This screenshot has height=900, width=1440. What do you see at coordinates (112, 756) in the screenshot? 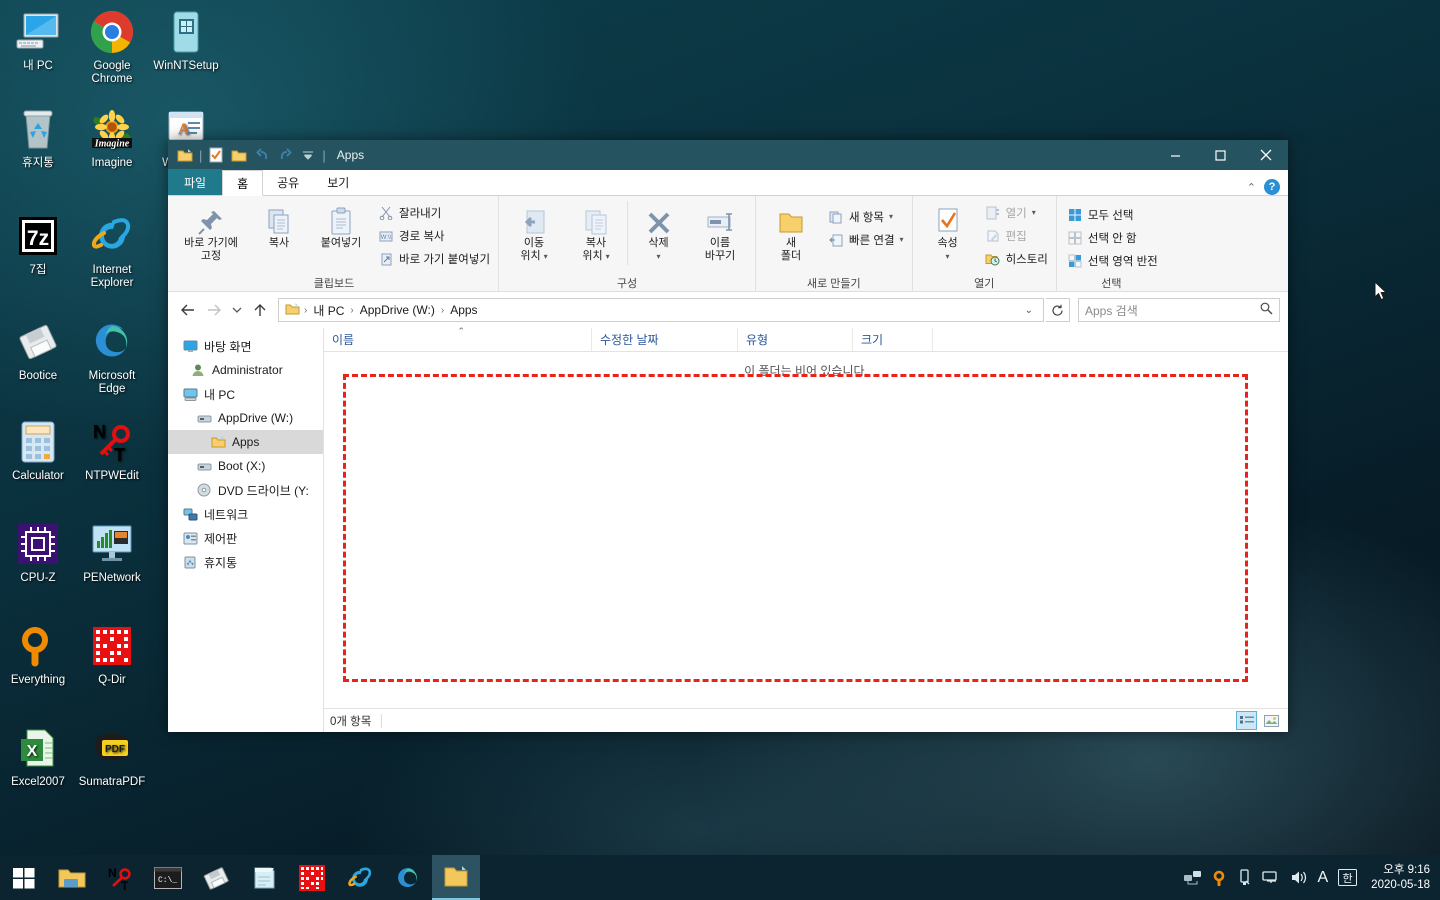
I see `desktop-icon-sumatrapdf: PDF SumatraPDF` at bounding box center [112, 756].